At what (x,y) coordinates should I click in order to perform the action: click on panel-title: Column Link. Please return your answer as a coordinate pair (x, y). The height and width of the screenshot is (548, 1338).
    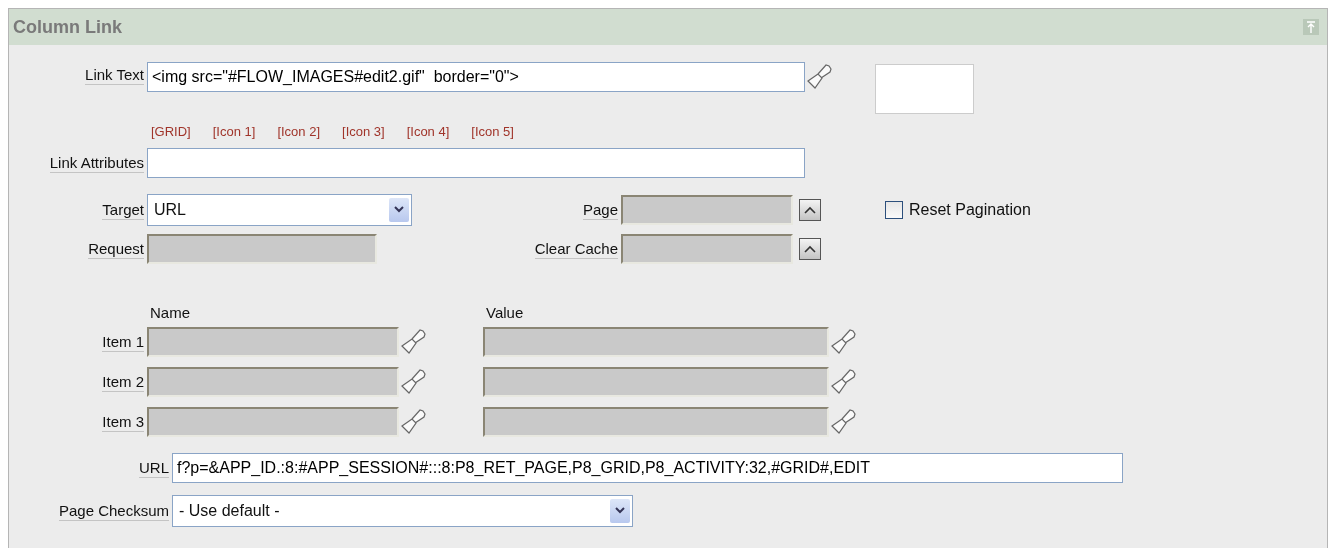
    Looking at the image, I should click on (67, 27).